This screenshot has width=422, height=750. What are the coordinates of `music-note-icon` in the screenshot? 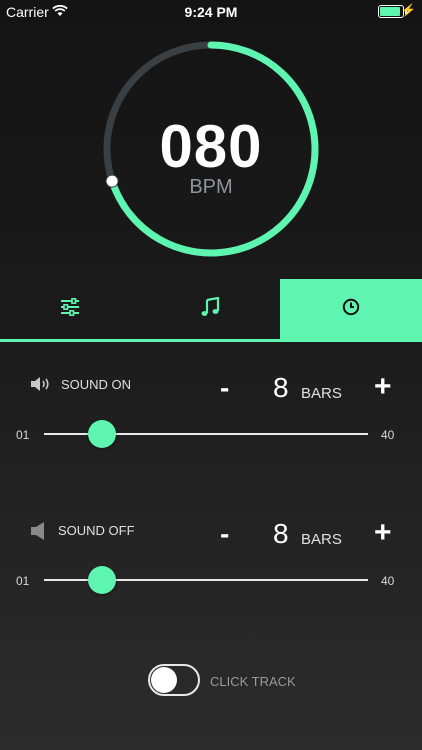 It's located at (210, 309).